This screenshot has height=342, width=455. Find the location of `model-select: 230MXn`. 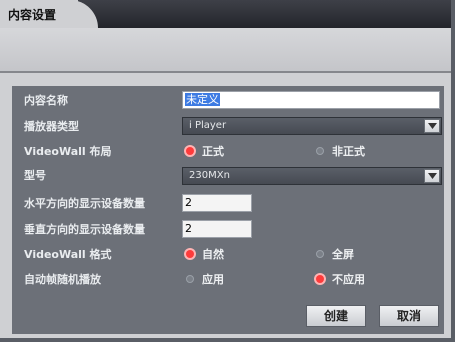

model-select: 230MXn is located at coordinates (312, 176).